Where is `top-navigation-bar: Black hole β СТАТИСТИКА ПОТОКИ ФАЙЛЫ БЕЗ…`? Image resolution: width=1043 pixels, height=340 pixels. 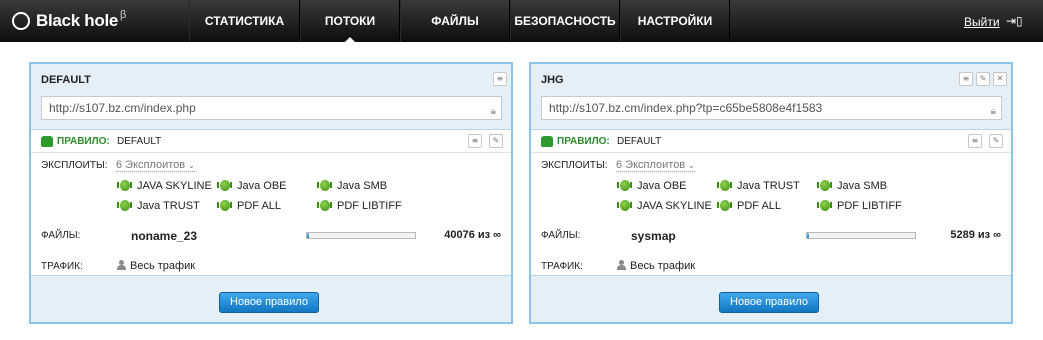
top-navigation-bar: Black hole β СТАТИСТИКА ПОТОКИ ФАЙЛЫ БЕЗ… is located at coordinates (521, 21).